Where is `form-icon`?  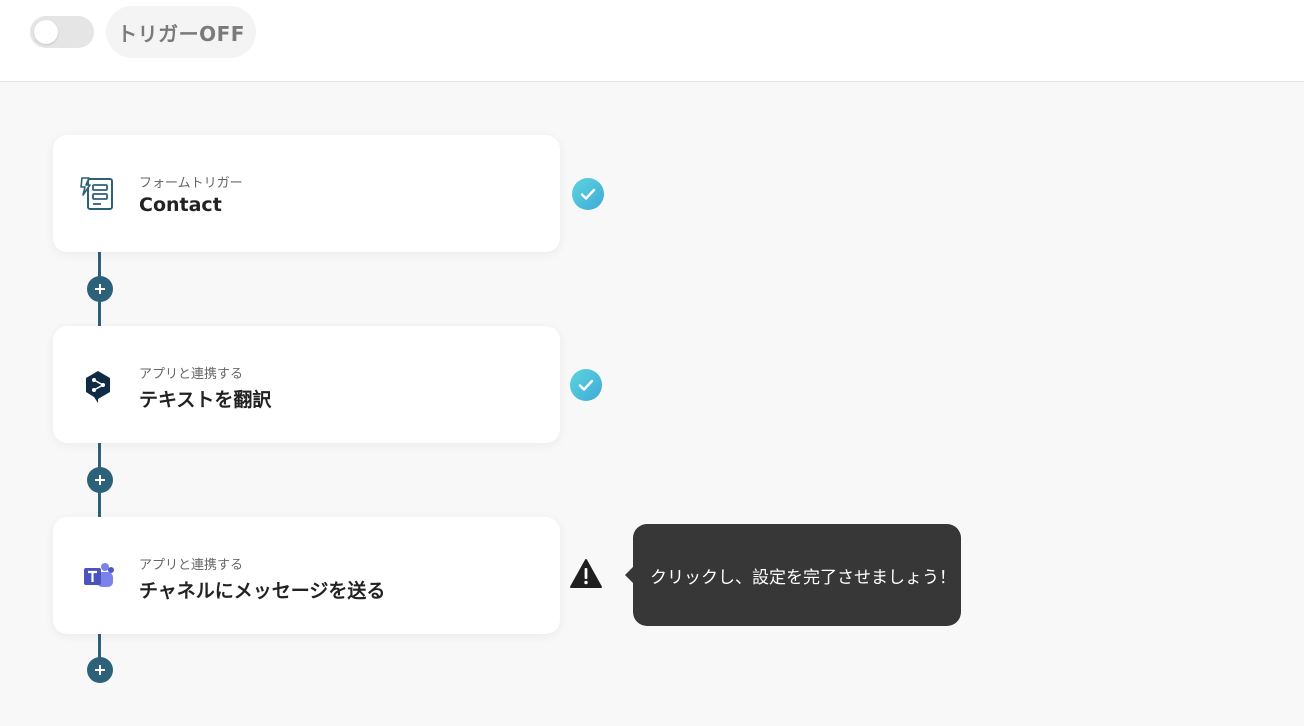 form-icon is located at coordinates (98, 194).